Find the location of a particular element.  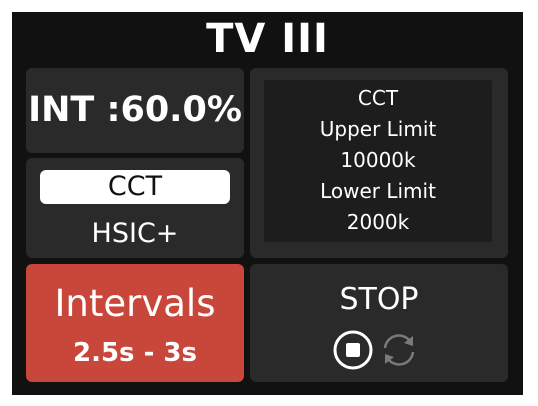

stop-label: STOP is located at coordinates (379, 299).